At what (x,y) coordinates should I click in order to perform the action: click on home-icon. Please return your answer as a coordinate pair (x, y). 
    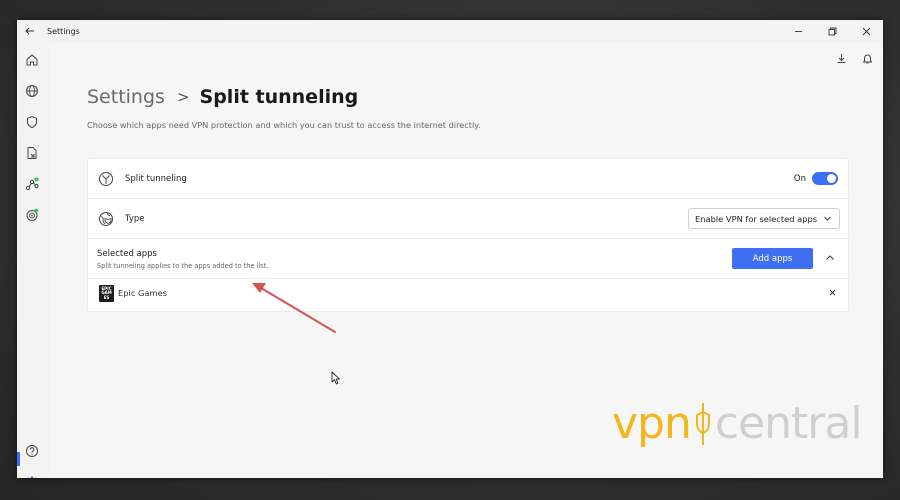
    Looking at the image, I should click on (32, 60).